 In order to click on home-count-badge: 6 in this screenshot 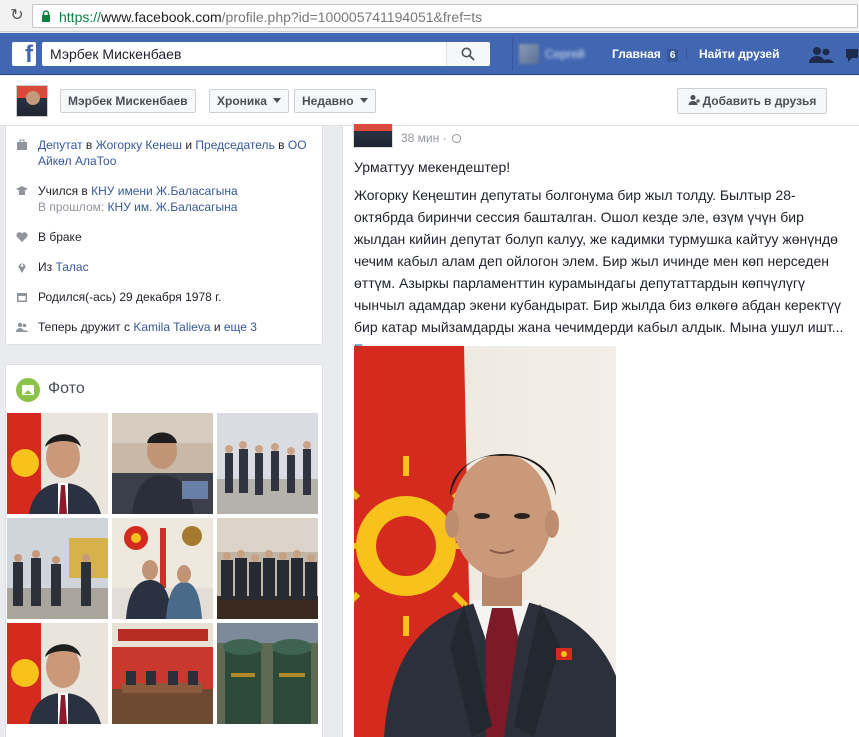, I will do `click(672, 55)`.